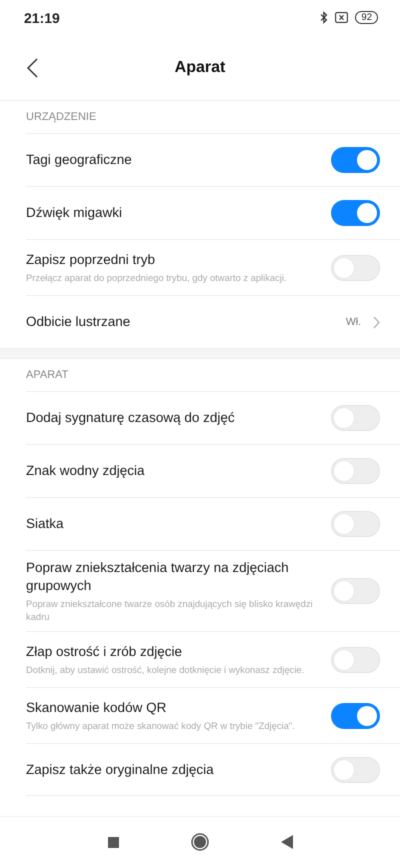 This screenshot has width=400, height=867. I want to click on setting-label: Zapisz także oryginalne zdjęcia, so click(120, 769).